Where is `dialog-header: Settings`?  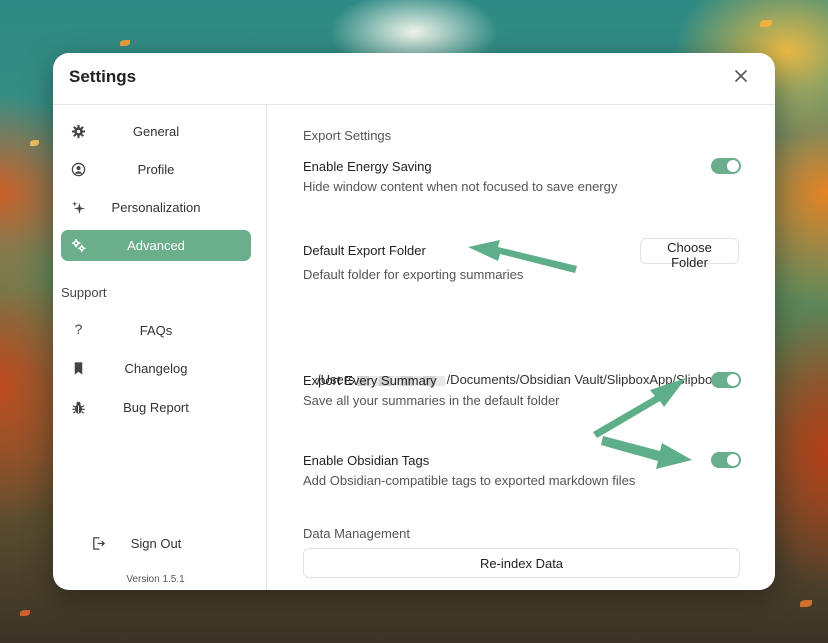 dialog-header: Settings is located at coordinates (414, 79).